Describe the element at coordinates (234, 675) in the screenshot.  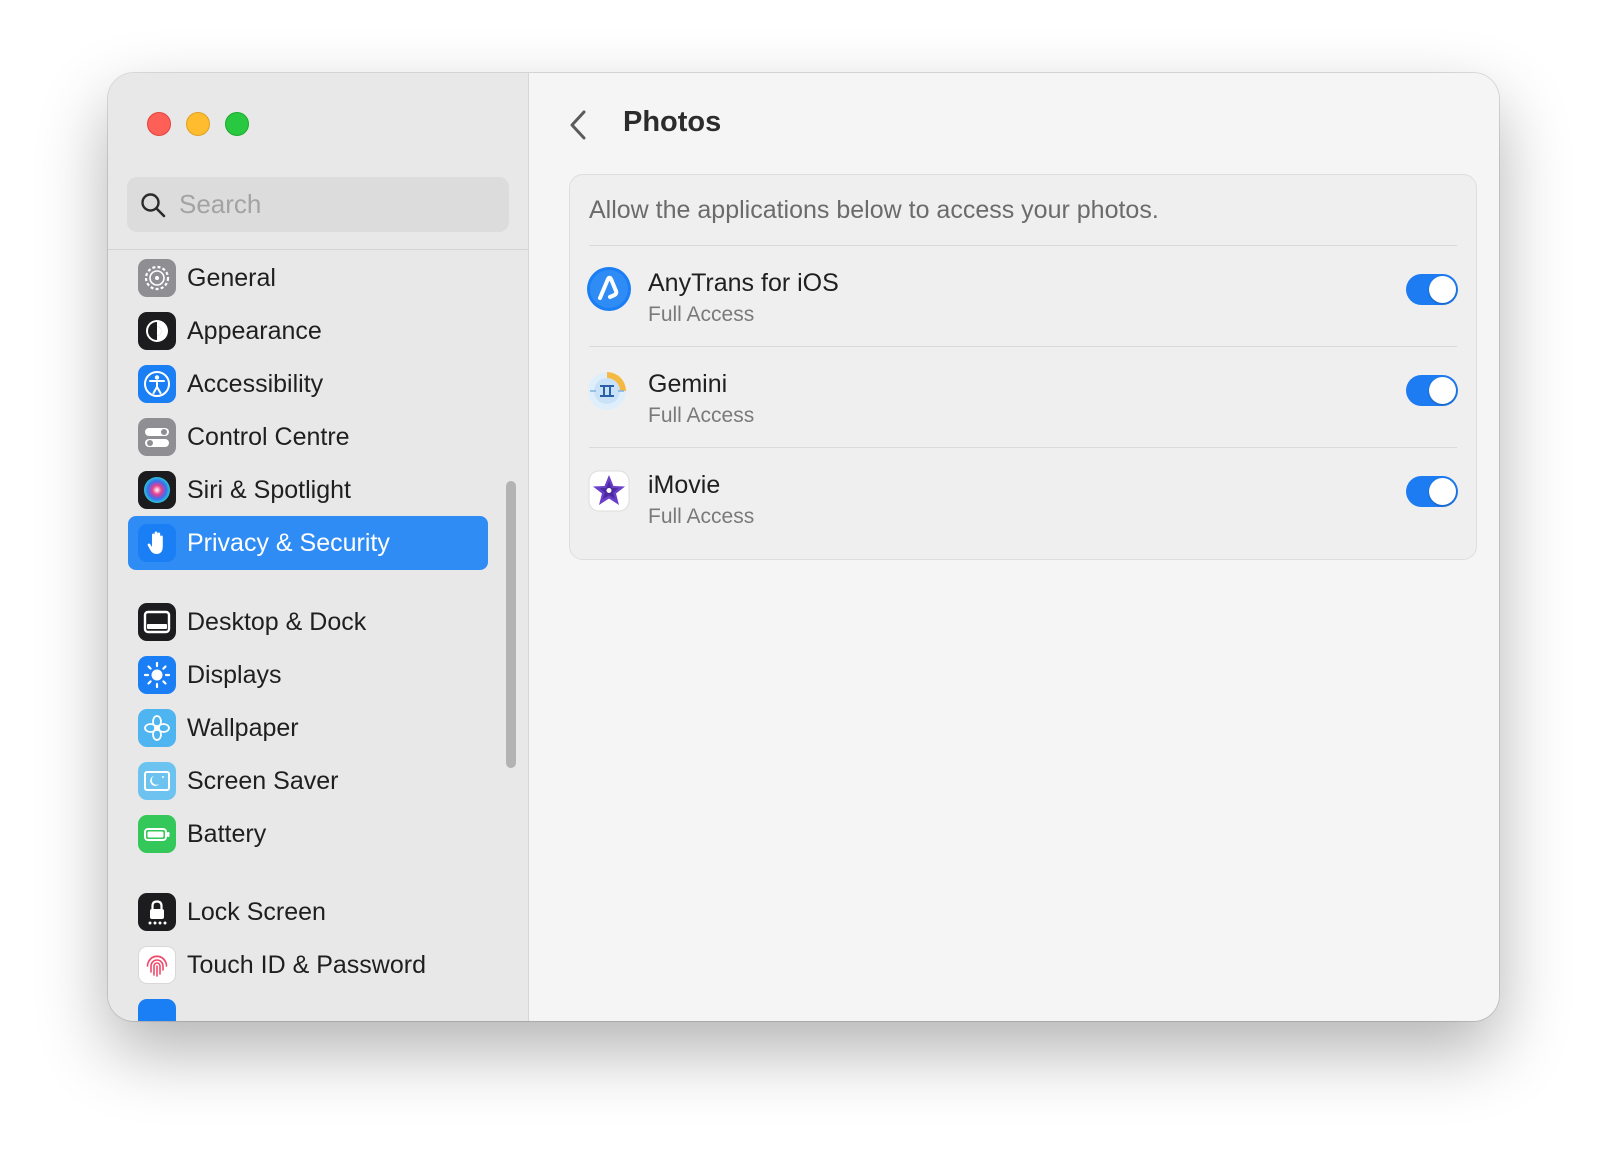
I see `sidebar-item-label: Displays` at that location.